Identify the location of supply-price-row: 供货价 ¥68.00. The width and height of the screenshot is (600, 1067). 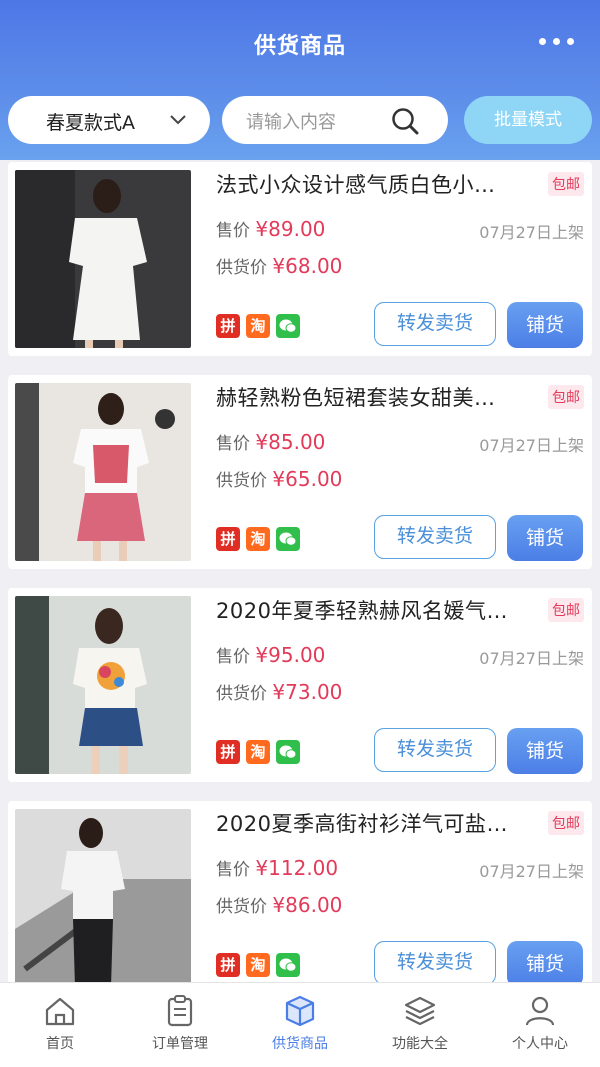
(279, 265).